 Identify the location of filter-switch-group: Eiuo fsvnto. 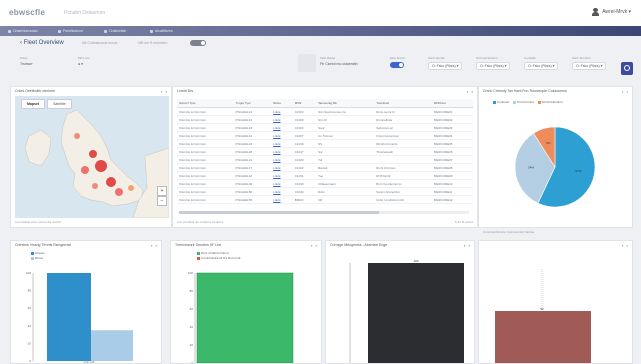
(397, 62).